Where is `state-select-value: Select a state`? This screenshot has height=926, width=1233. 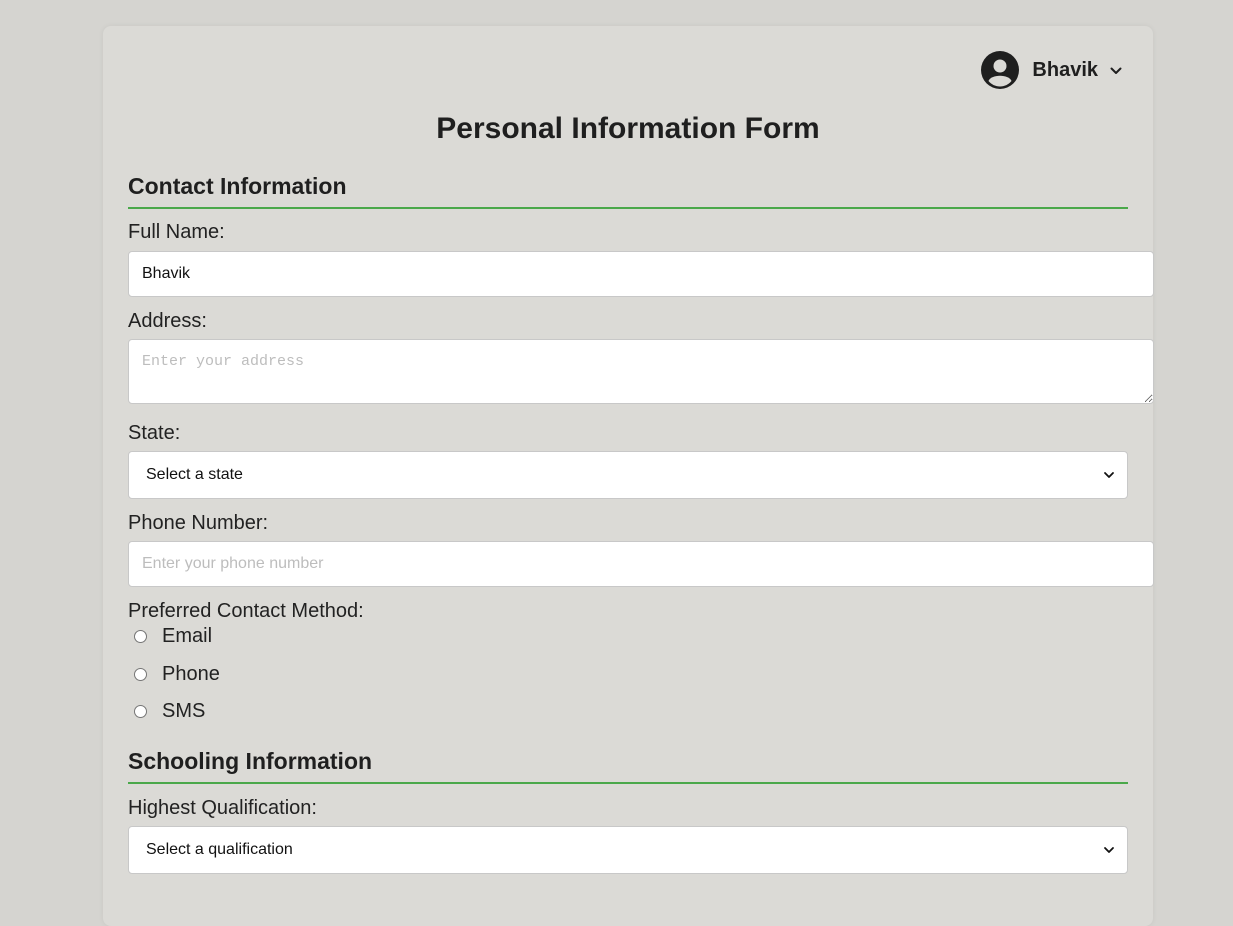 state-select-value: Select a state is located at coordinates (194, 474).